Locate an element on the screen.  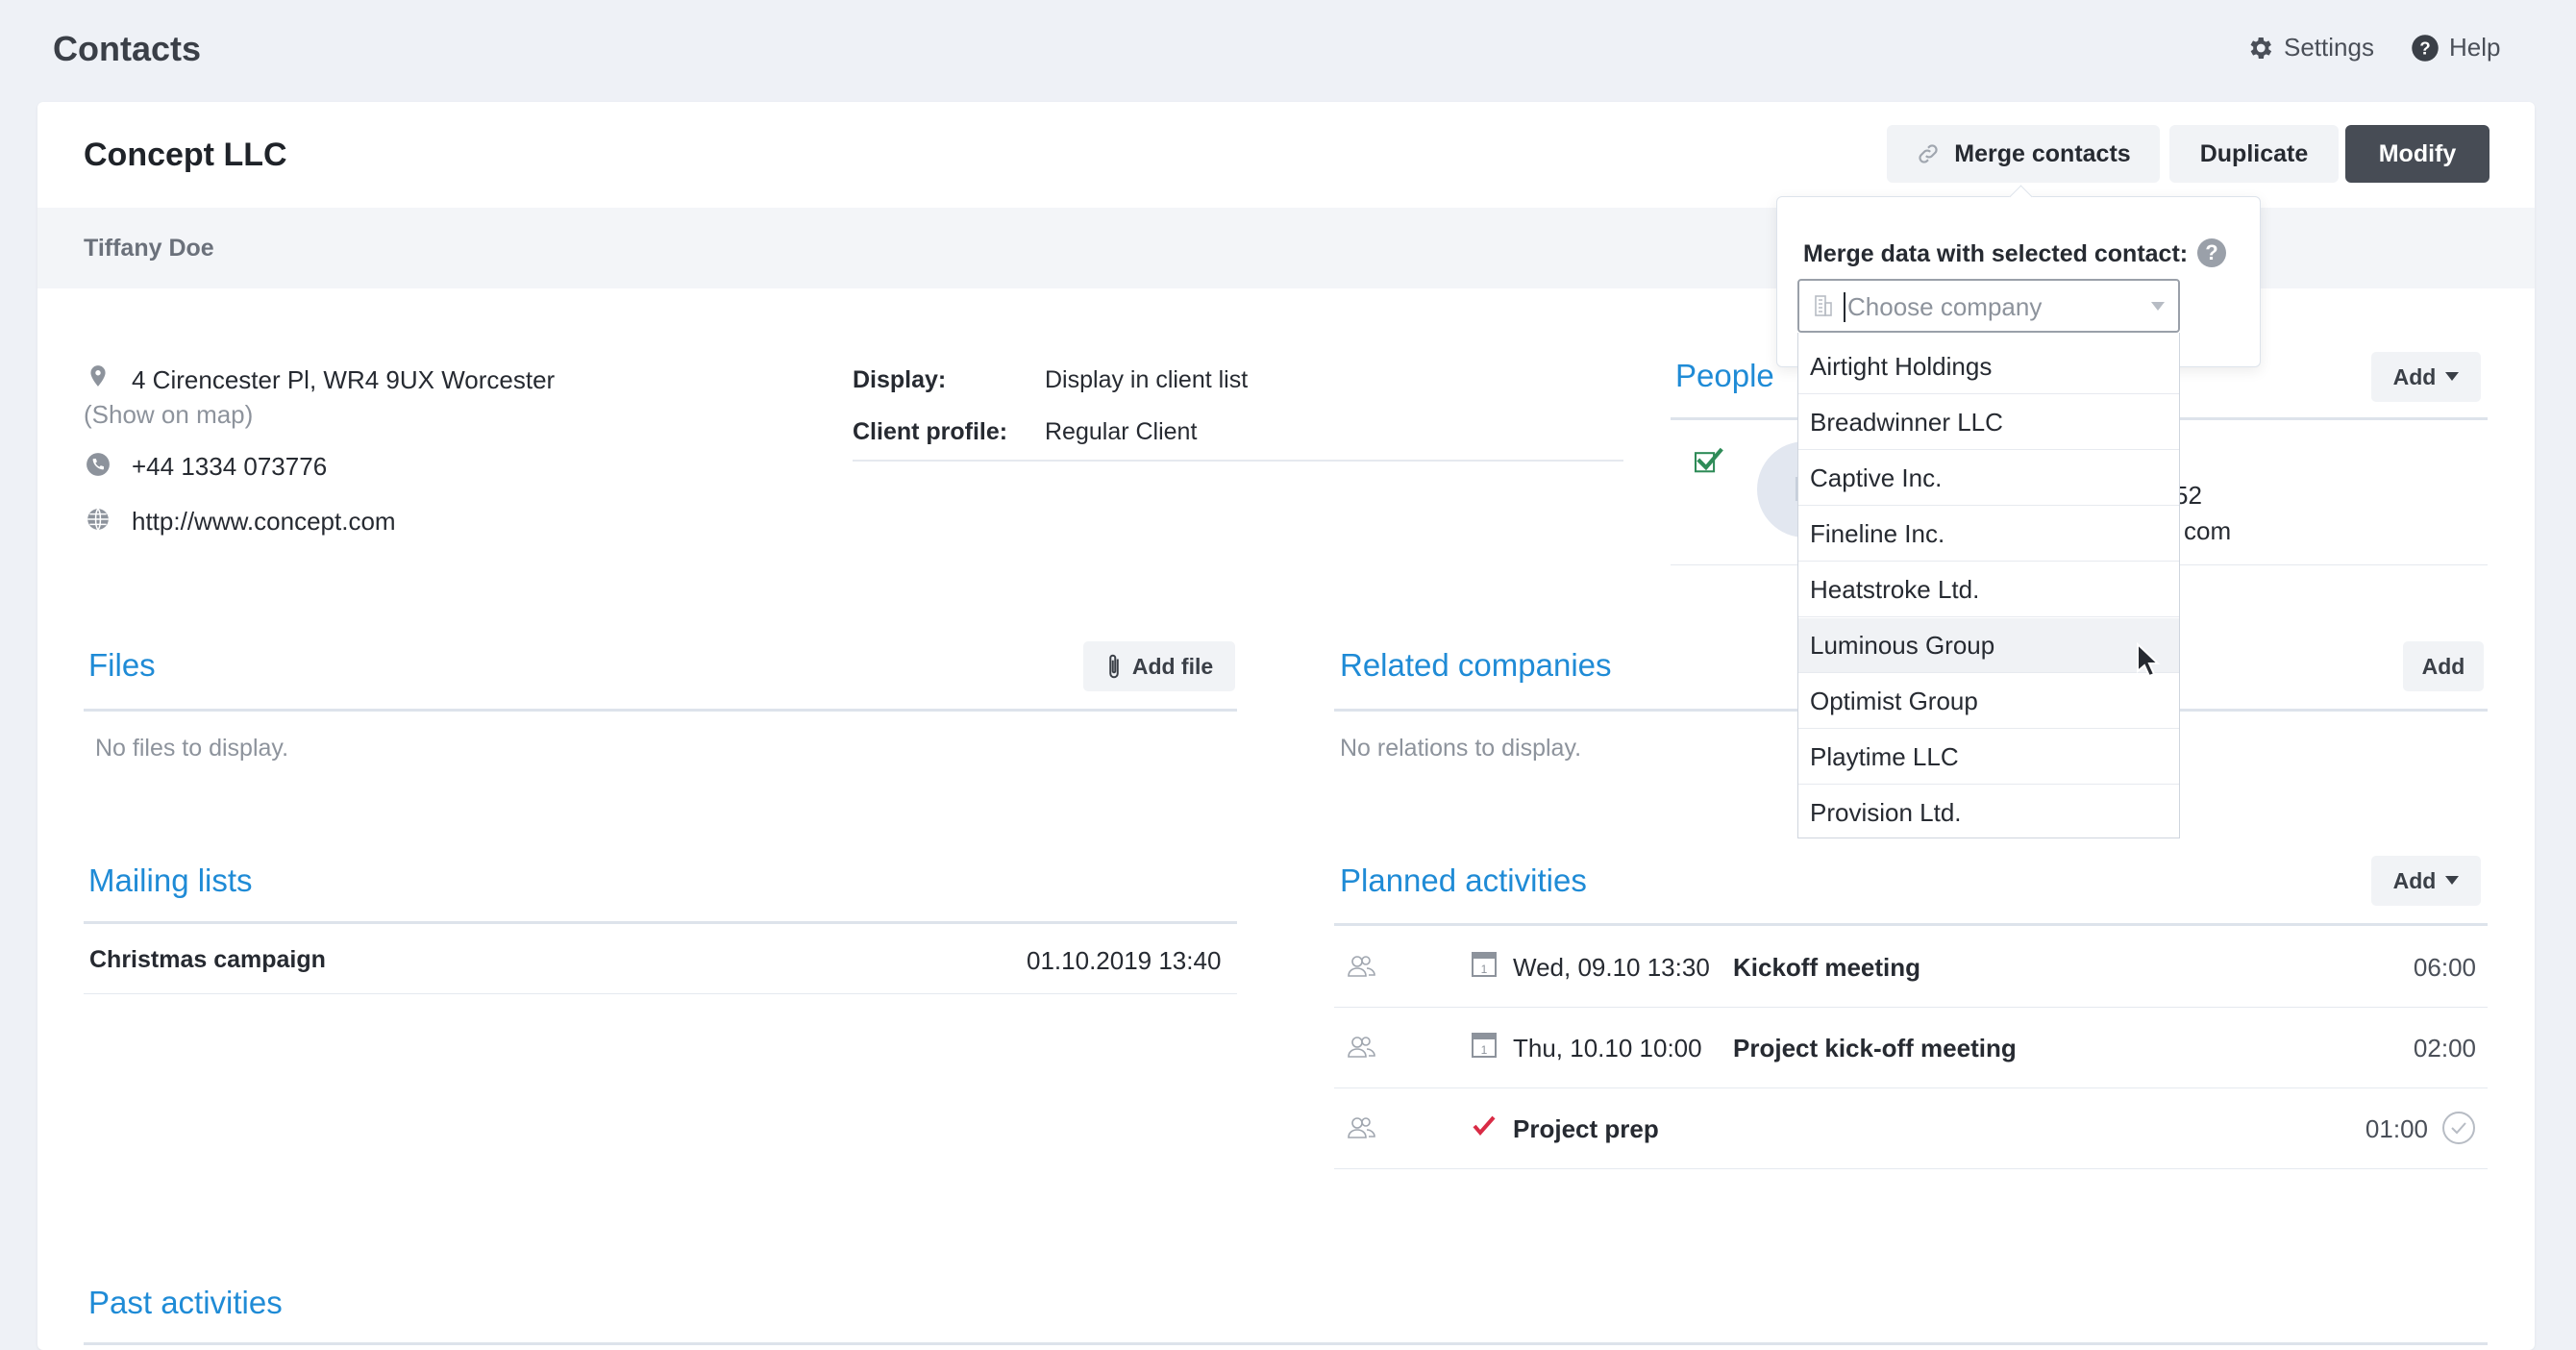
mailing-rule is located at coordinates (660, 922).